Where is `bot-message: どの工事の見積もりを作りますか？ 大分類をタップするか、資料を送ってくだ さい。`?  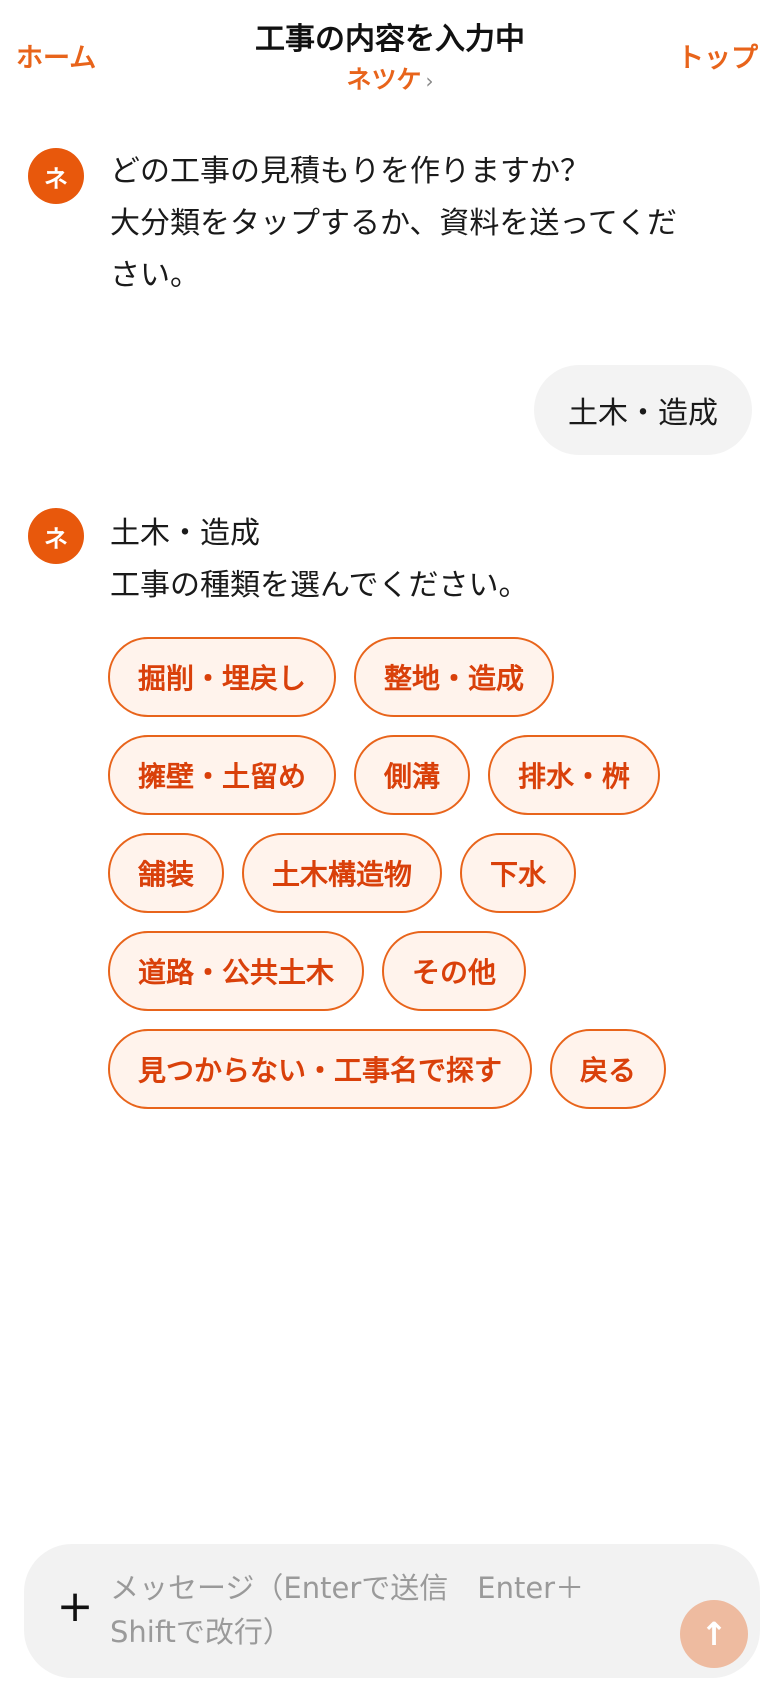
bot-message: どの工事の見積もりを作りますか？ 大分類をタップするか、資料を送ってくだ さい。 is located at coordinates (430, 224).